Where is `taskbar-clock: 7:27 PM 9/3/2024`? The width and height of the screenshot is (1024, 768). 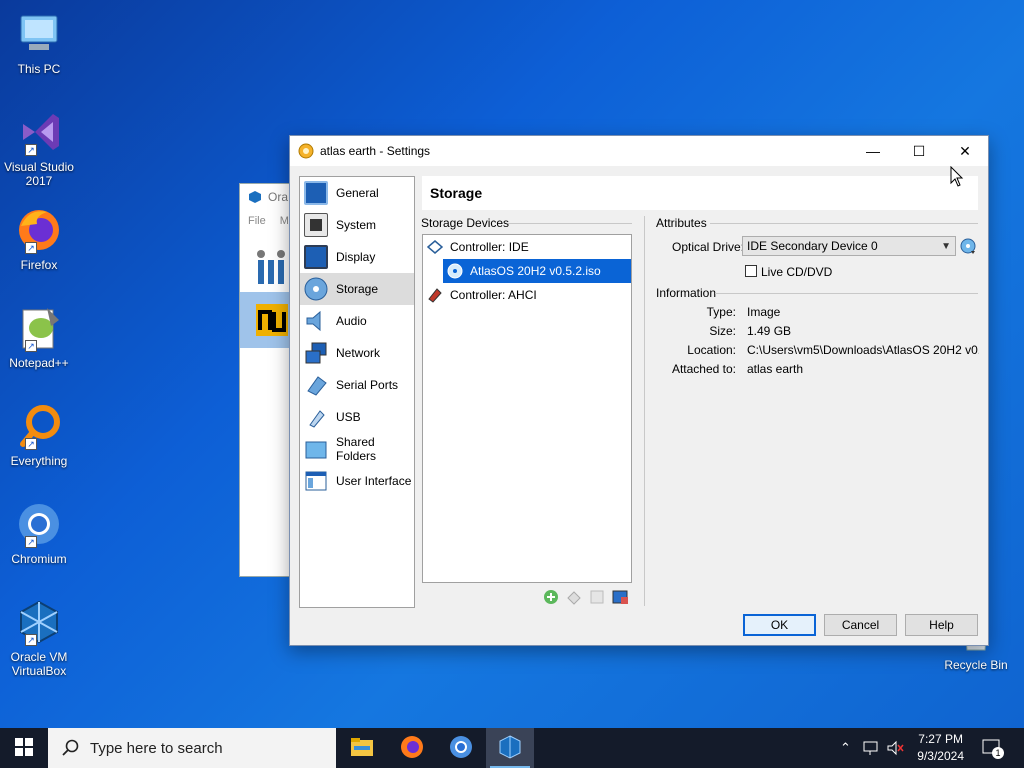
taskbar-clock: 7:27 PM 9/3/2024 is located at coordinates (940, 748).